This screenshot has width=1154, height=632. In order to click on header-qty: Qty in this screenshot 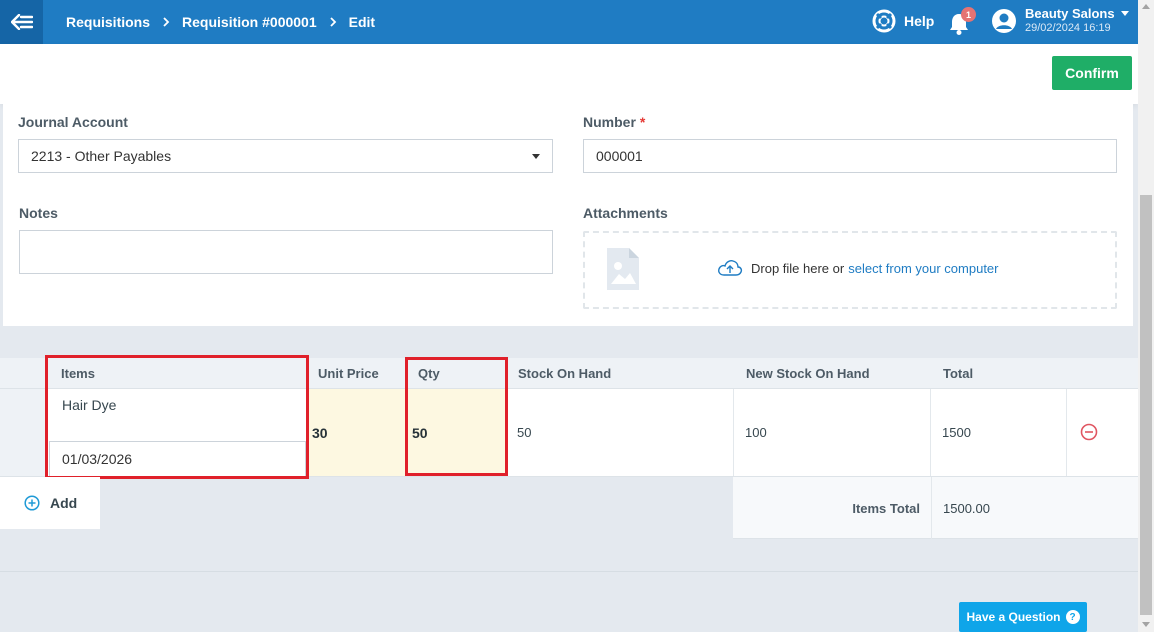, I will do `click(429, 373)`.